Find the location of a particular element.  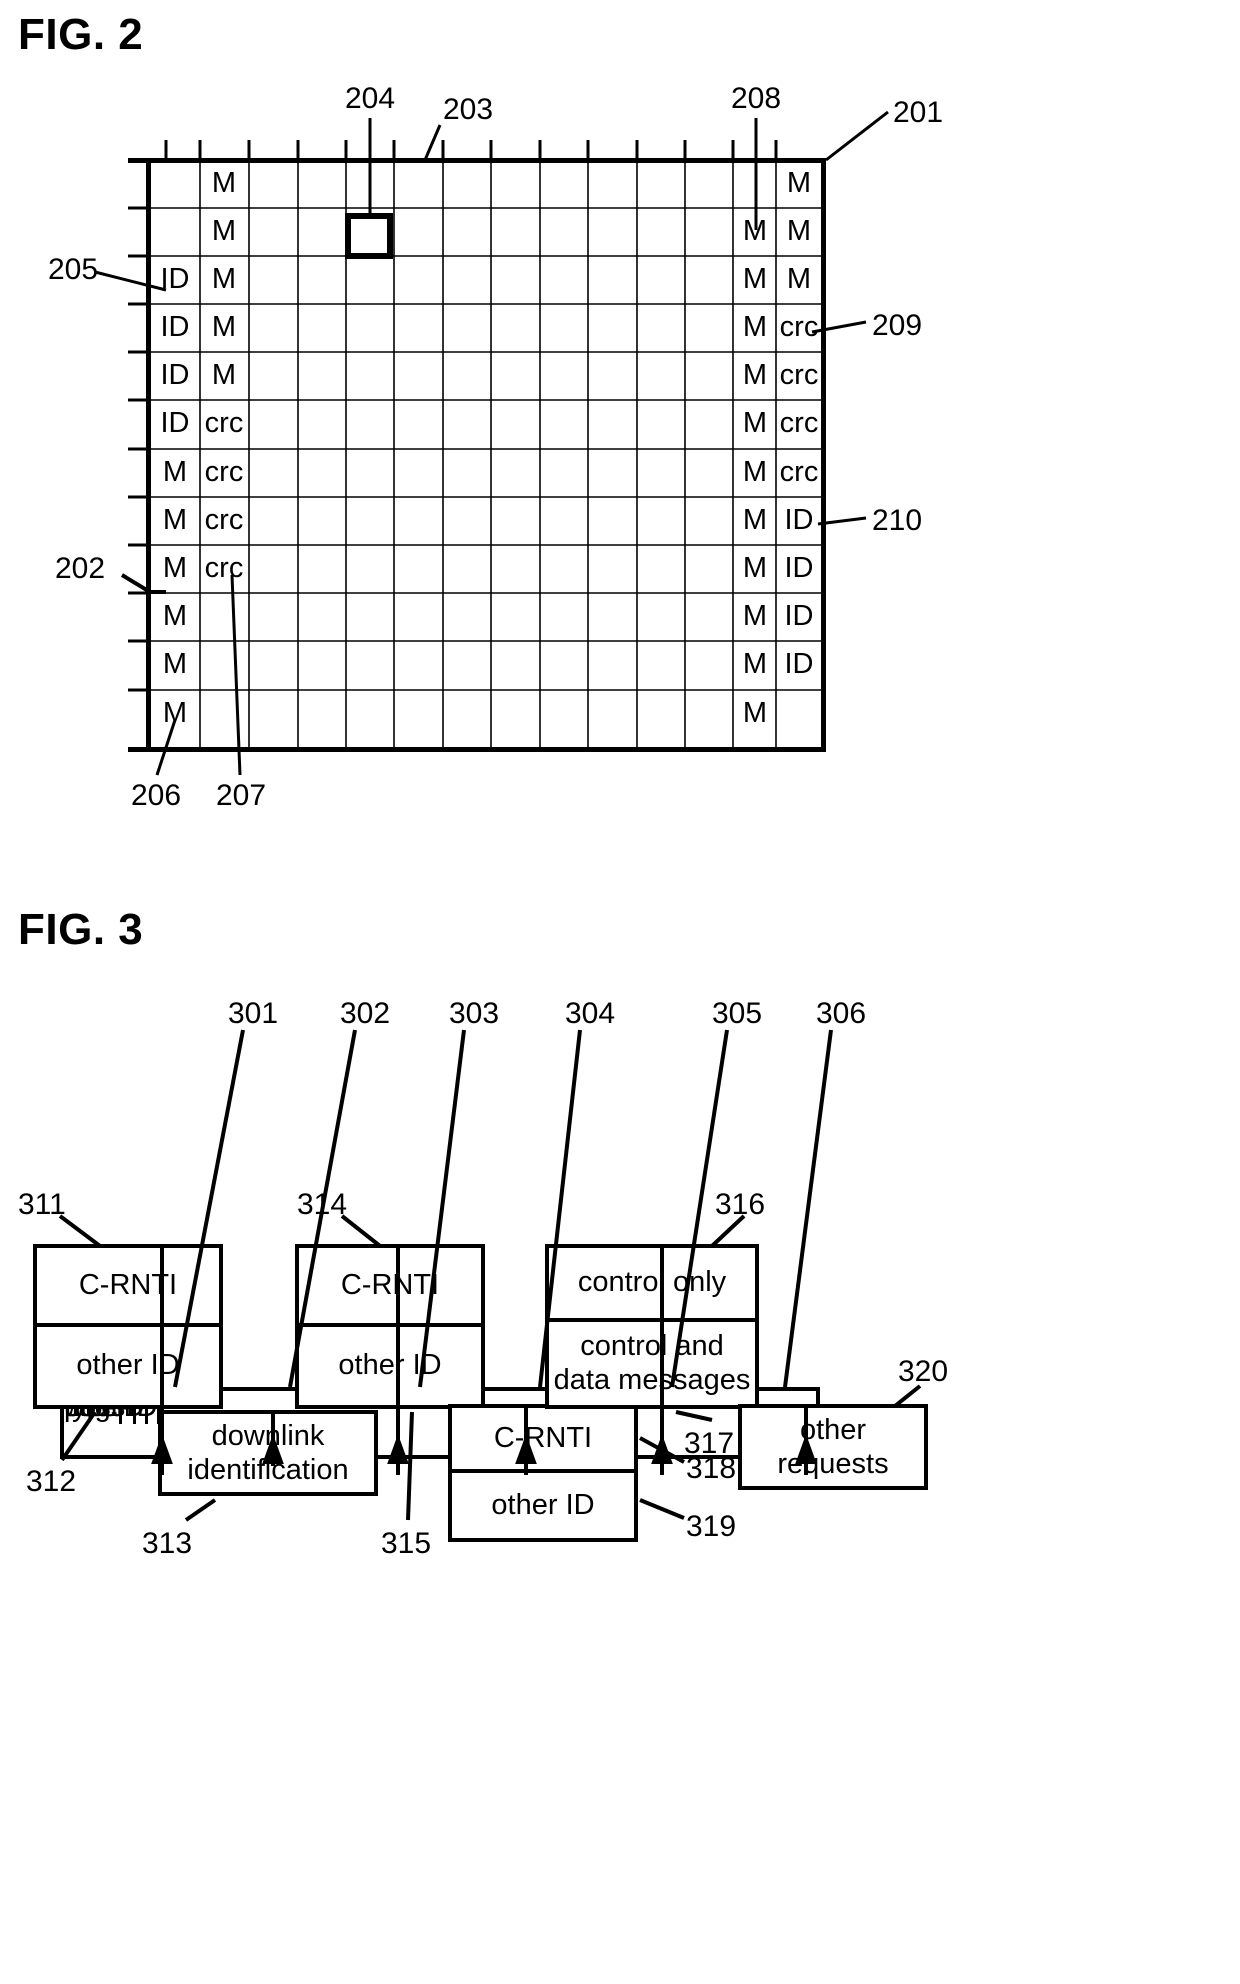

ref-210: 210 is located at coordinates (897, 520).